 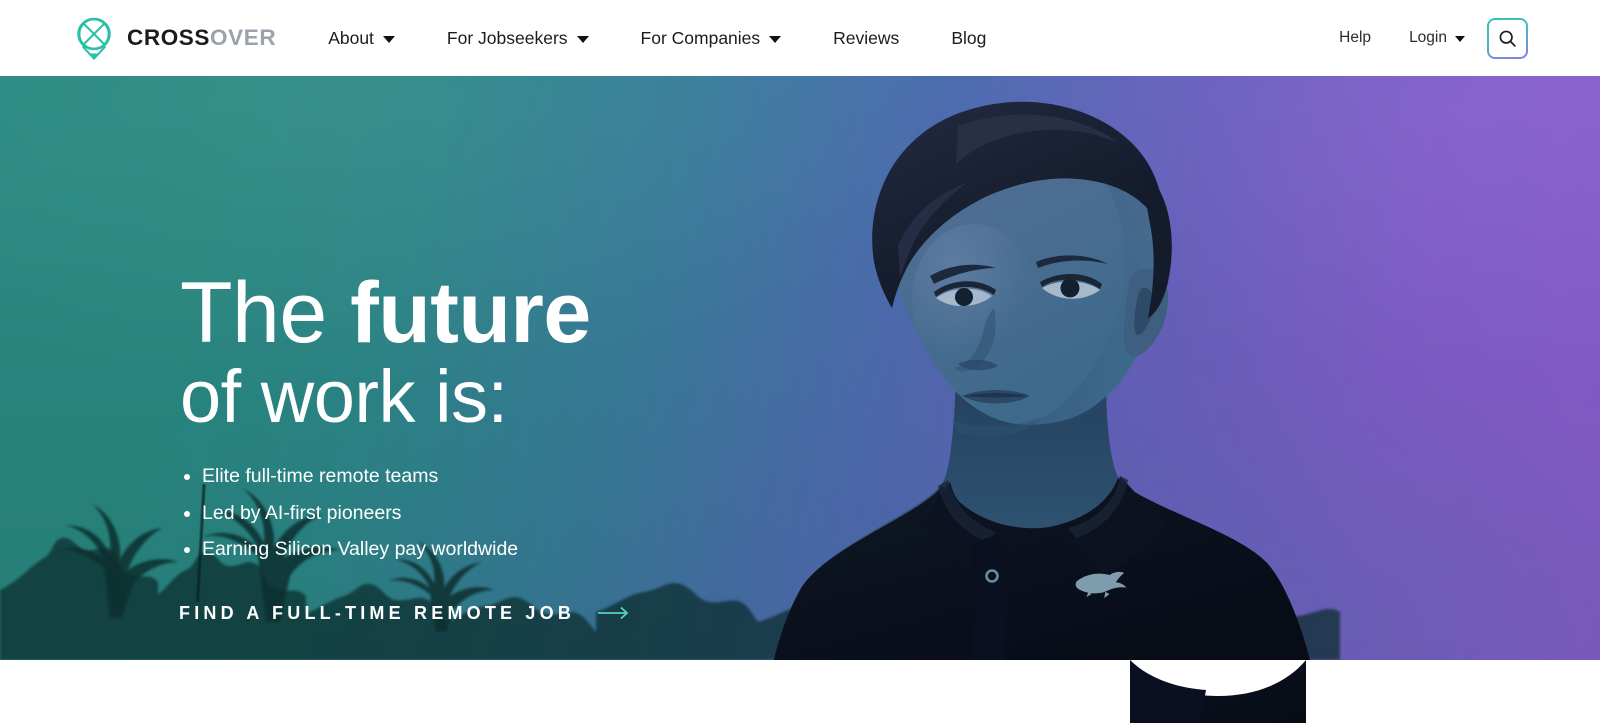 What do you see at coordinates (265, 313) in the screenshot?
I see `headline-light-word: The` at bounding box center [265, 313].